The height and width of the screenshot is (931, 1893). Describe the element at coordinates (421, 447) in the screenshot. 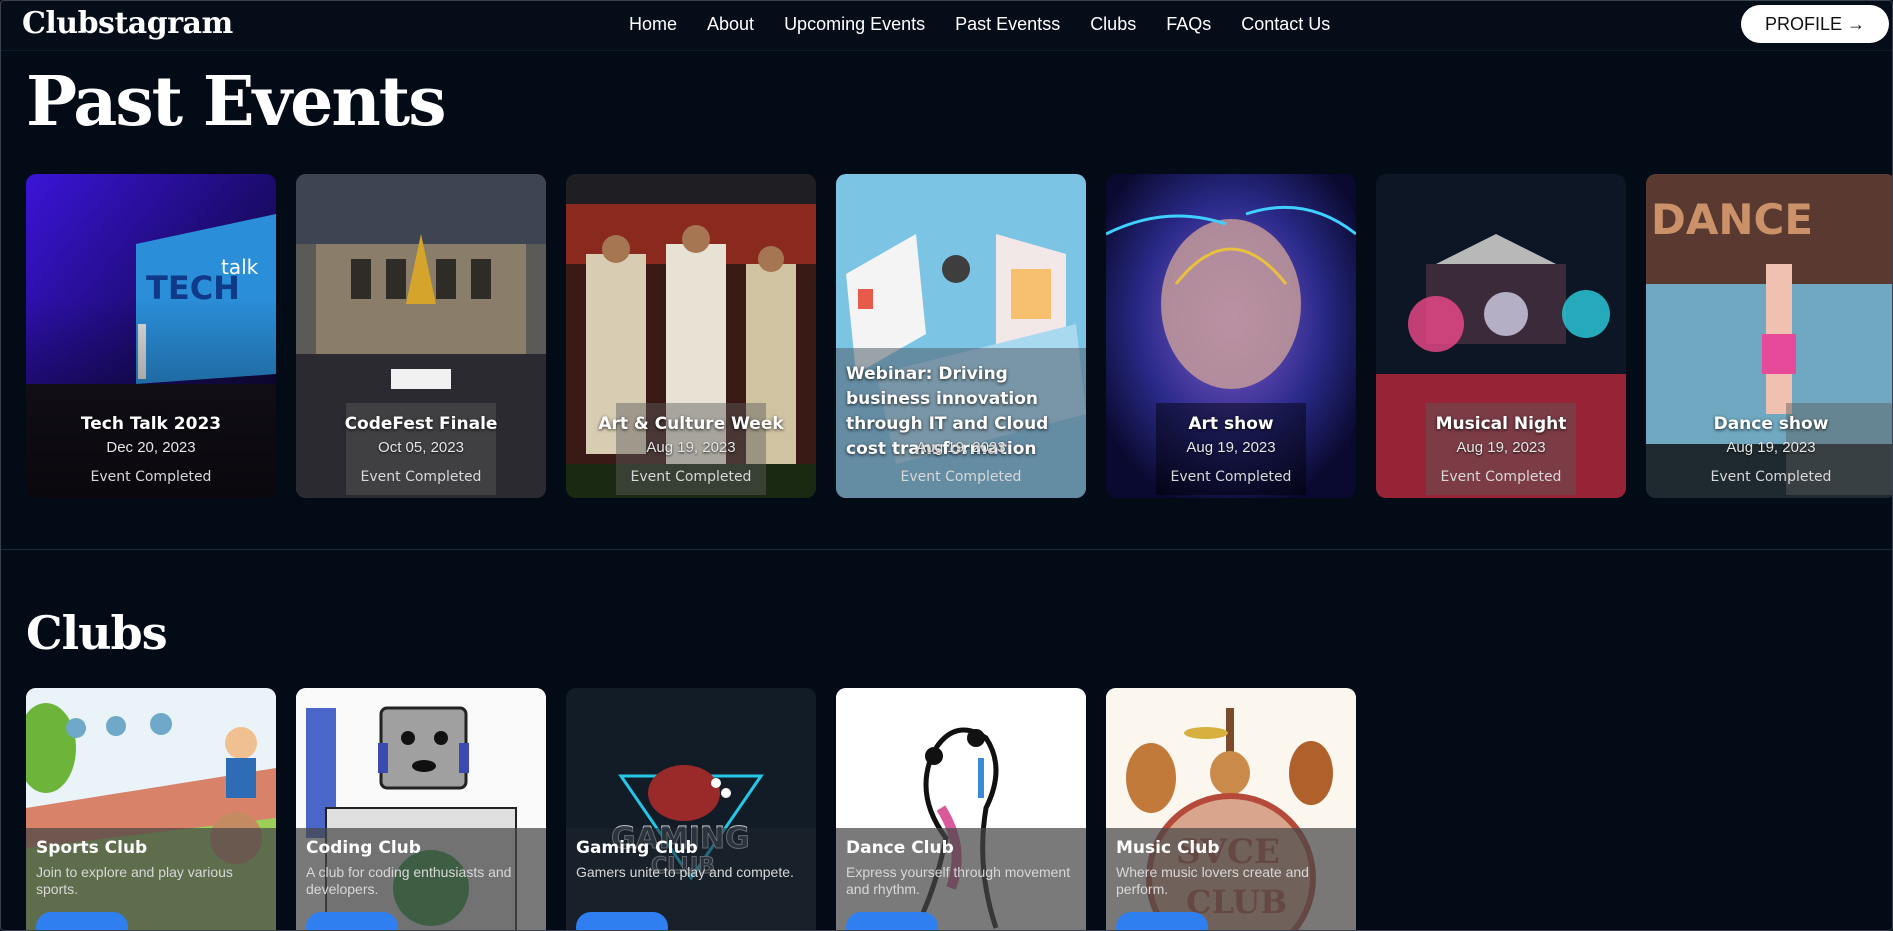

I see `event-date: Oct 05, 2023` at that location.